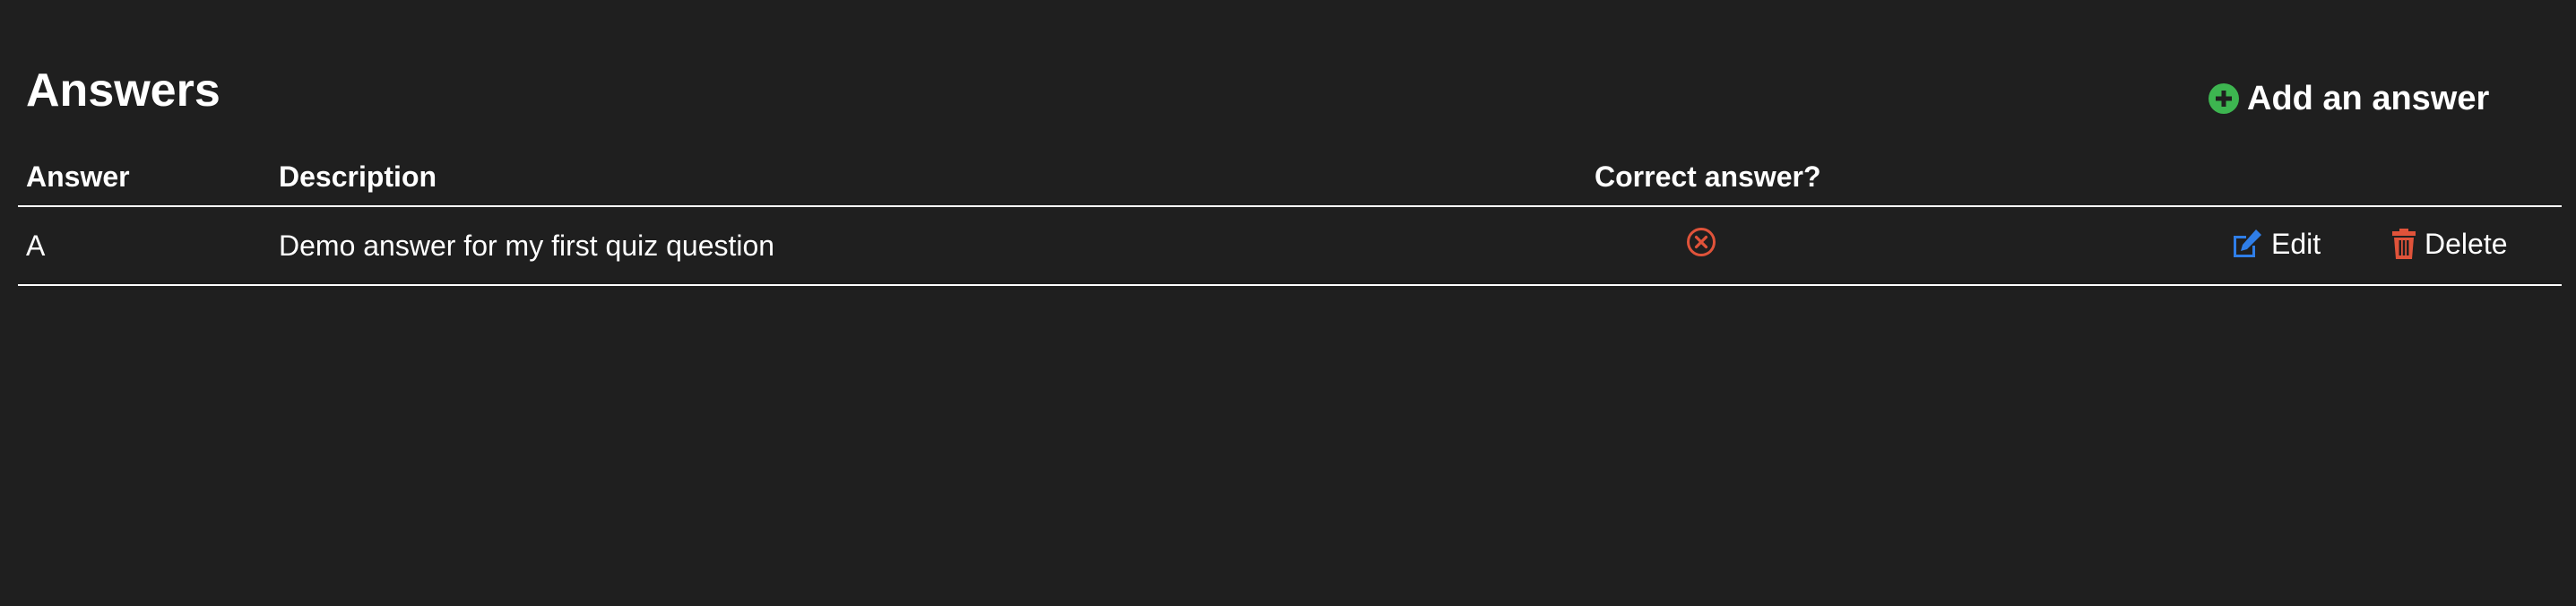 The height and width of the screenshot is (606, 2576). What do you see at coordinates (2368, 98) in the screenshot?
I see `add-answer-label: Add an answer` at bounding box center [2368, 98].